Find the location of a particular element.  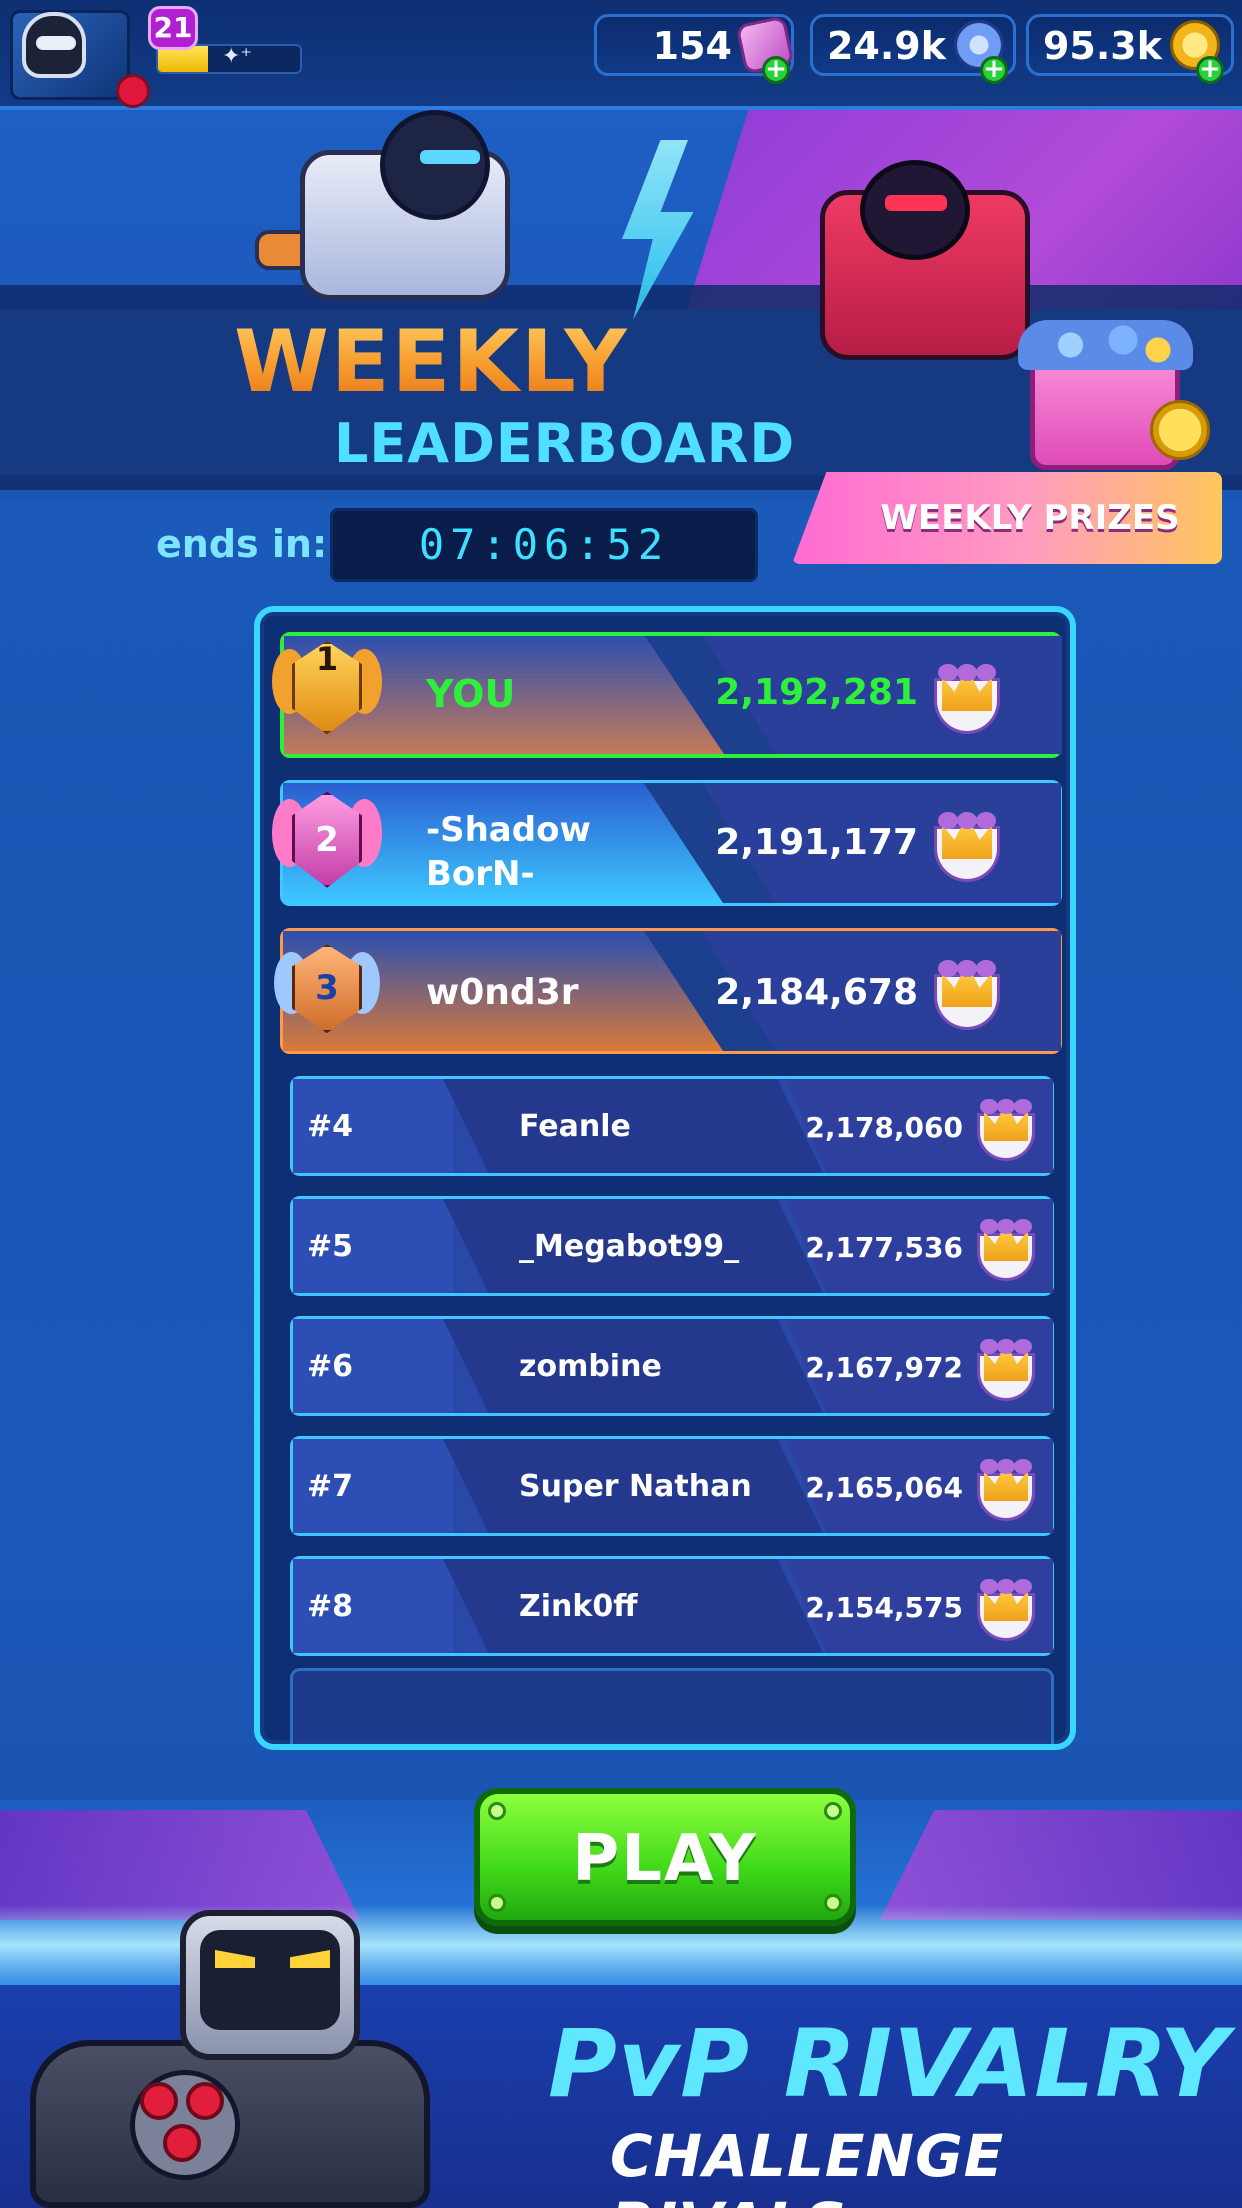

player-name: Zink0ff is located at coordinates (578, 1606).